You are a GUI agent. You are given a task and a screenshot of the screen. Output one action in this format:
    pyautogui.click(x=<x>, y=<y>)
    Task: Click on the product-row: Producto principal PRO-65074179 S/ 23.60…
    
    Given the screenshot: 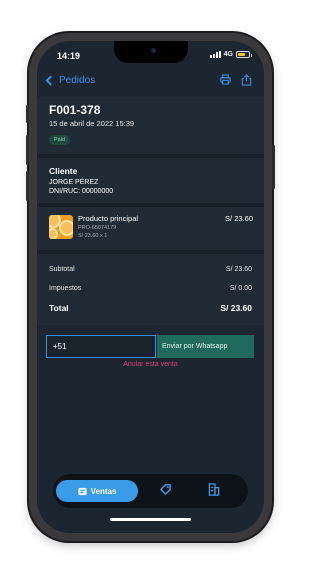 What is the action you would take?
    pyautogui.click(x=150, y=228)
    